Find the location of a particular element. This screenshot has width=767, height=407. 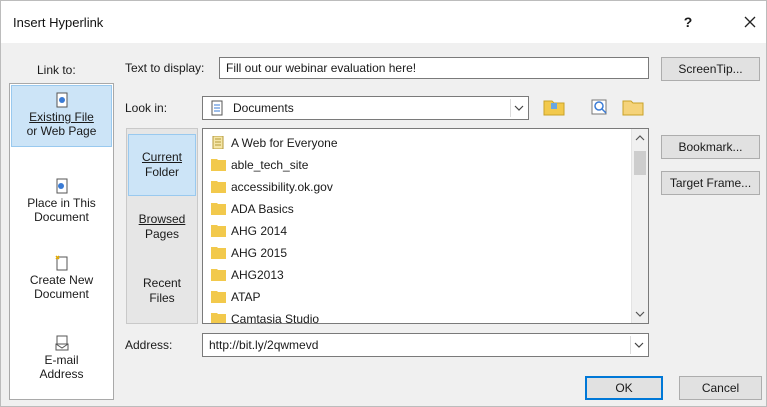

chevron-up-icon is located at coordinates (640, 138).